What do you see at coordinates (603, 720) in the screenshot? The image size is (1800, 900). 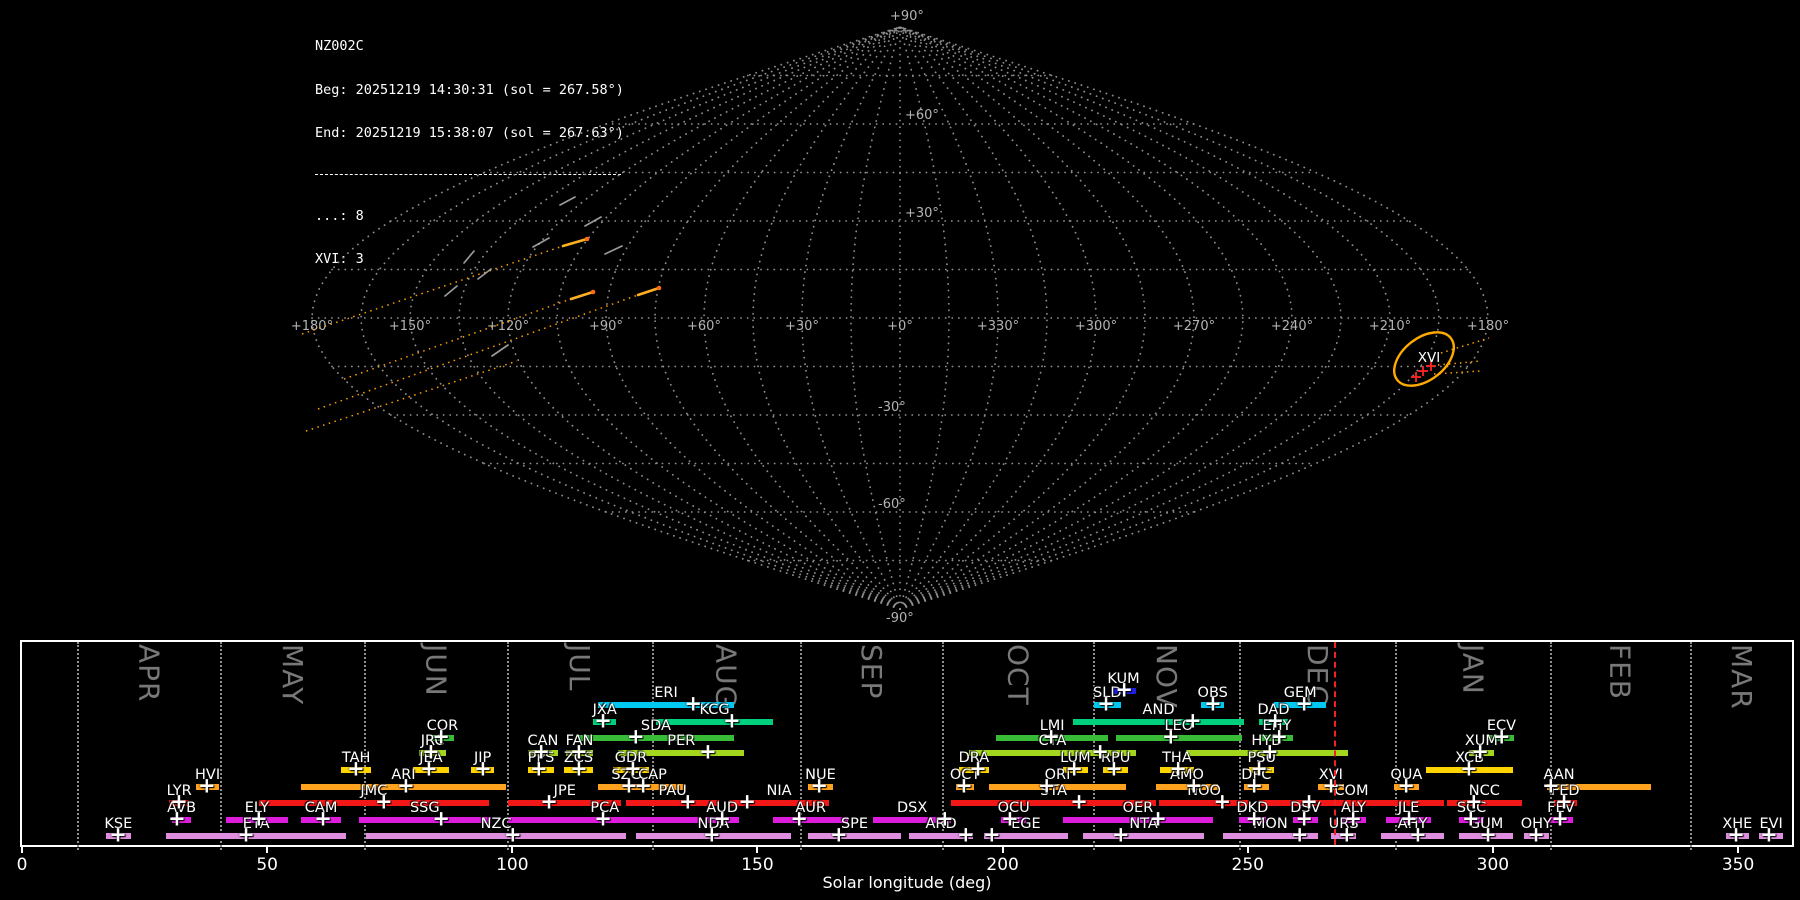 I see `peak-marker-JXA: +` at bounding box center [603, 720].